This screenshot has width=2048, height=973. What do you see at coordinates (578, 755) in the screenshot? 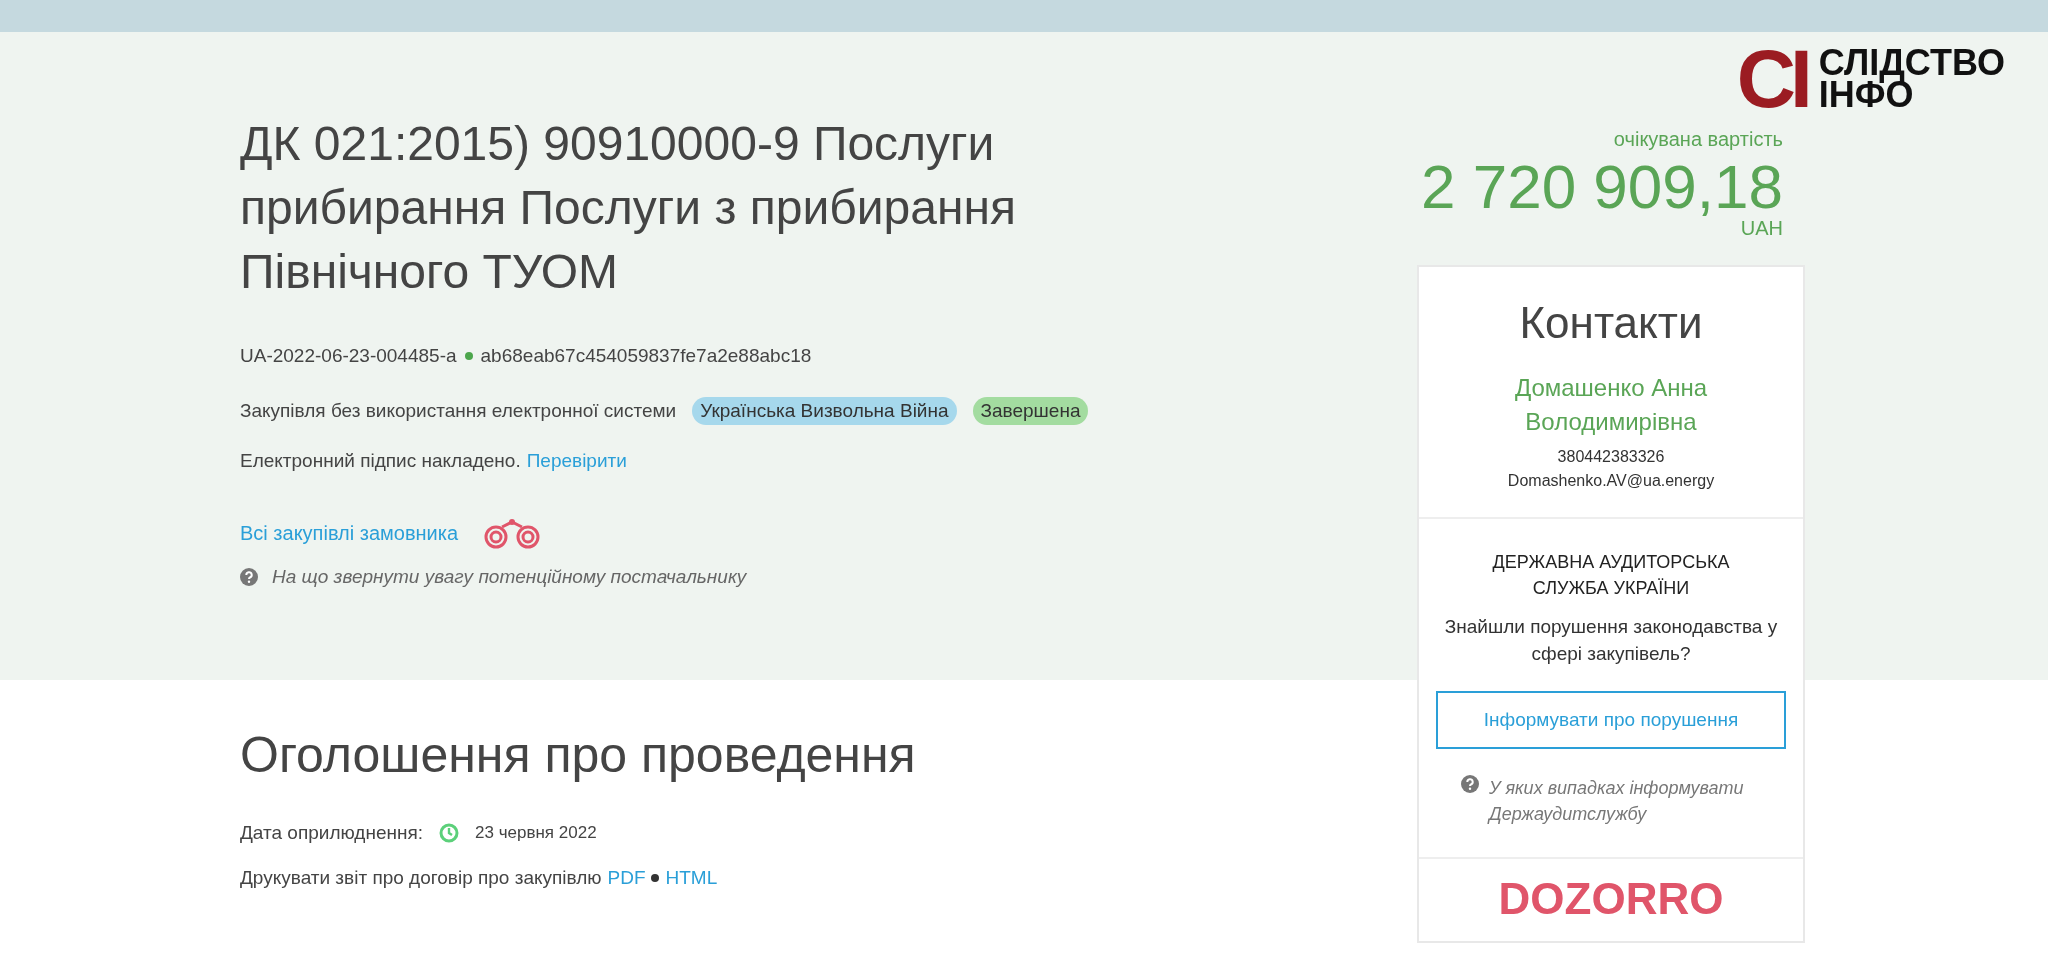
I see `section-heading: Оголошення про проведення` at bounding box center [578, 755].